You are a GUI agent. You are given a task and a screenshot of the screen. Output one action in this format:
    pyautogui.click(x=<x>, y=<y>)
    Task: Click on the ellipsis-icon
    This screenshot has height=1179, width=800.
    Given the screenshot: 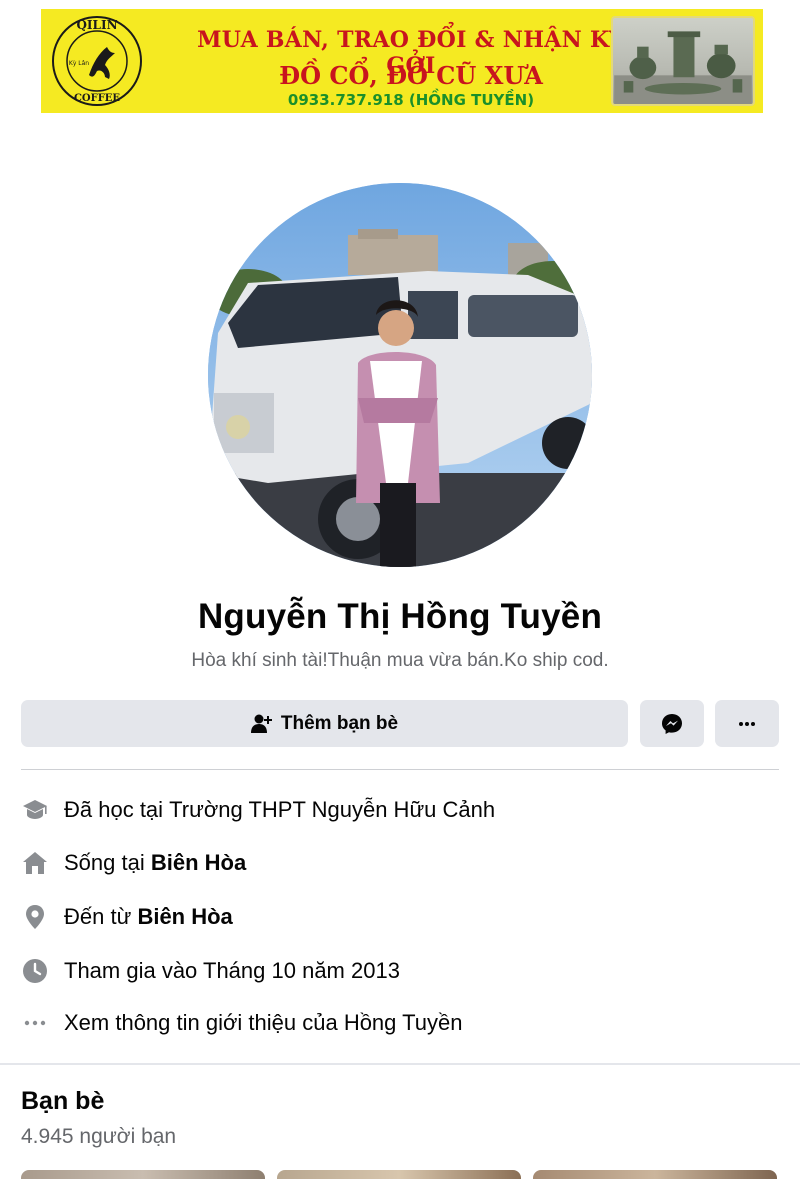 What is the action you would take?
    pyautogui.click(x=35, y=1023)
    